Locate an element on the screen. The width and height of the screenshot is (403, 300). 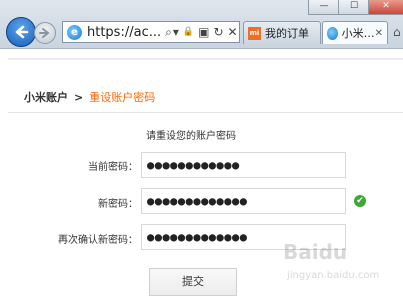
arrow-left-icon is located at coordinates (22, 32).